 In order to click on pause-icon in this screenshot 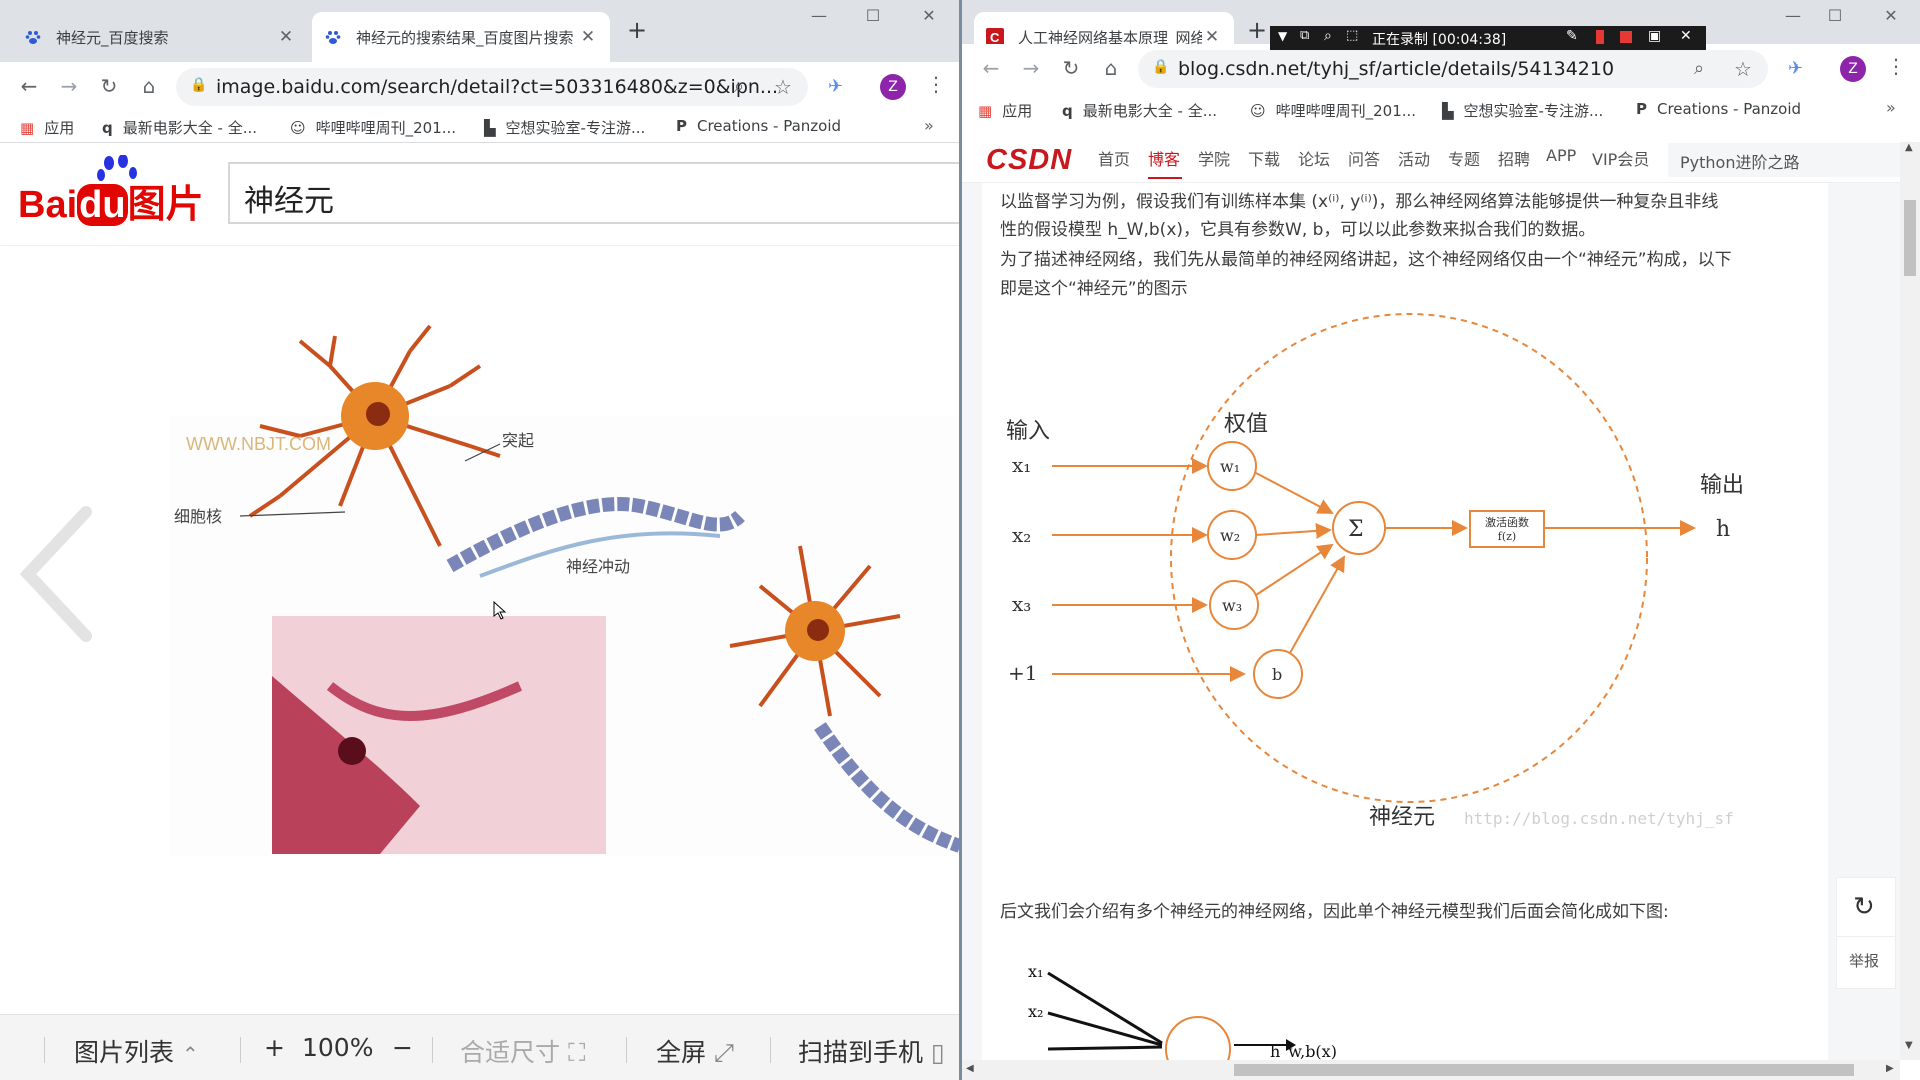, I will do `click(1600, 37)`.